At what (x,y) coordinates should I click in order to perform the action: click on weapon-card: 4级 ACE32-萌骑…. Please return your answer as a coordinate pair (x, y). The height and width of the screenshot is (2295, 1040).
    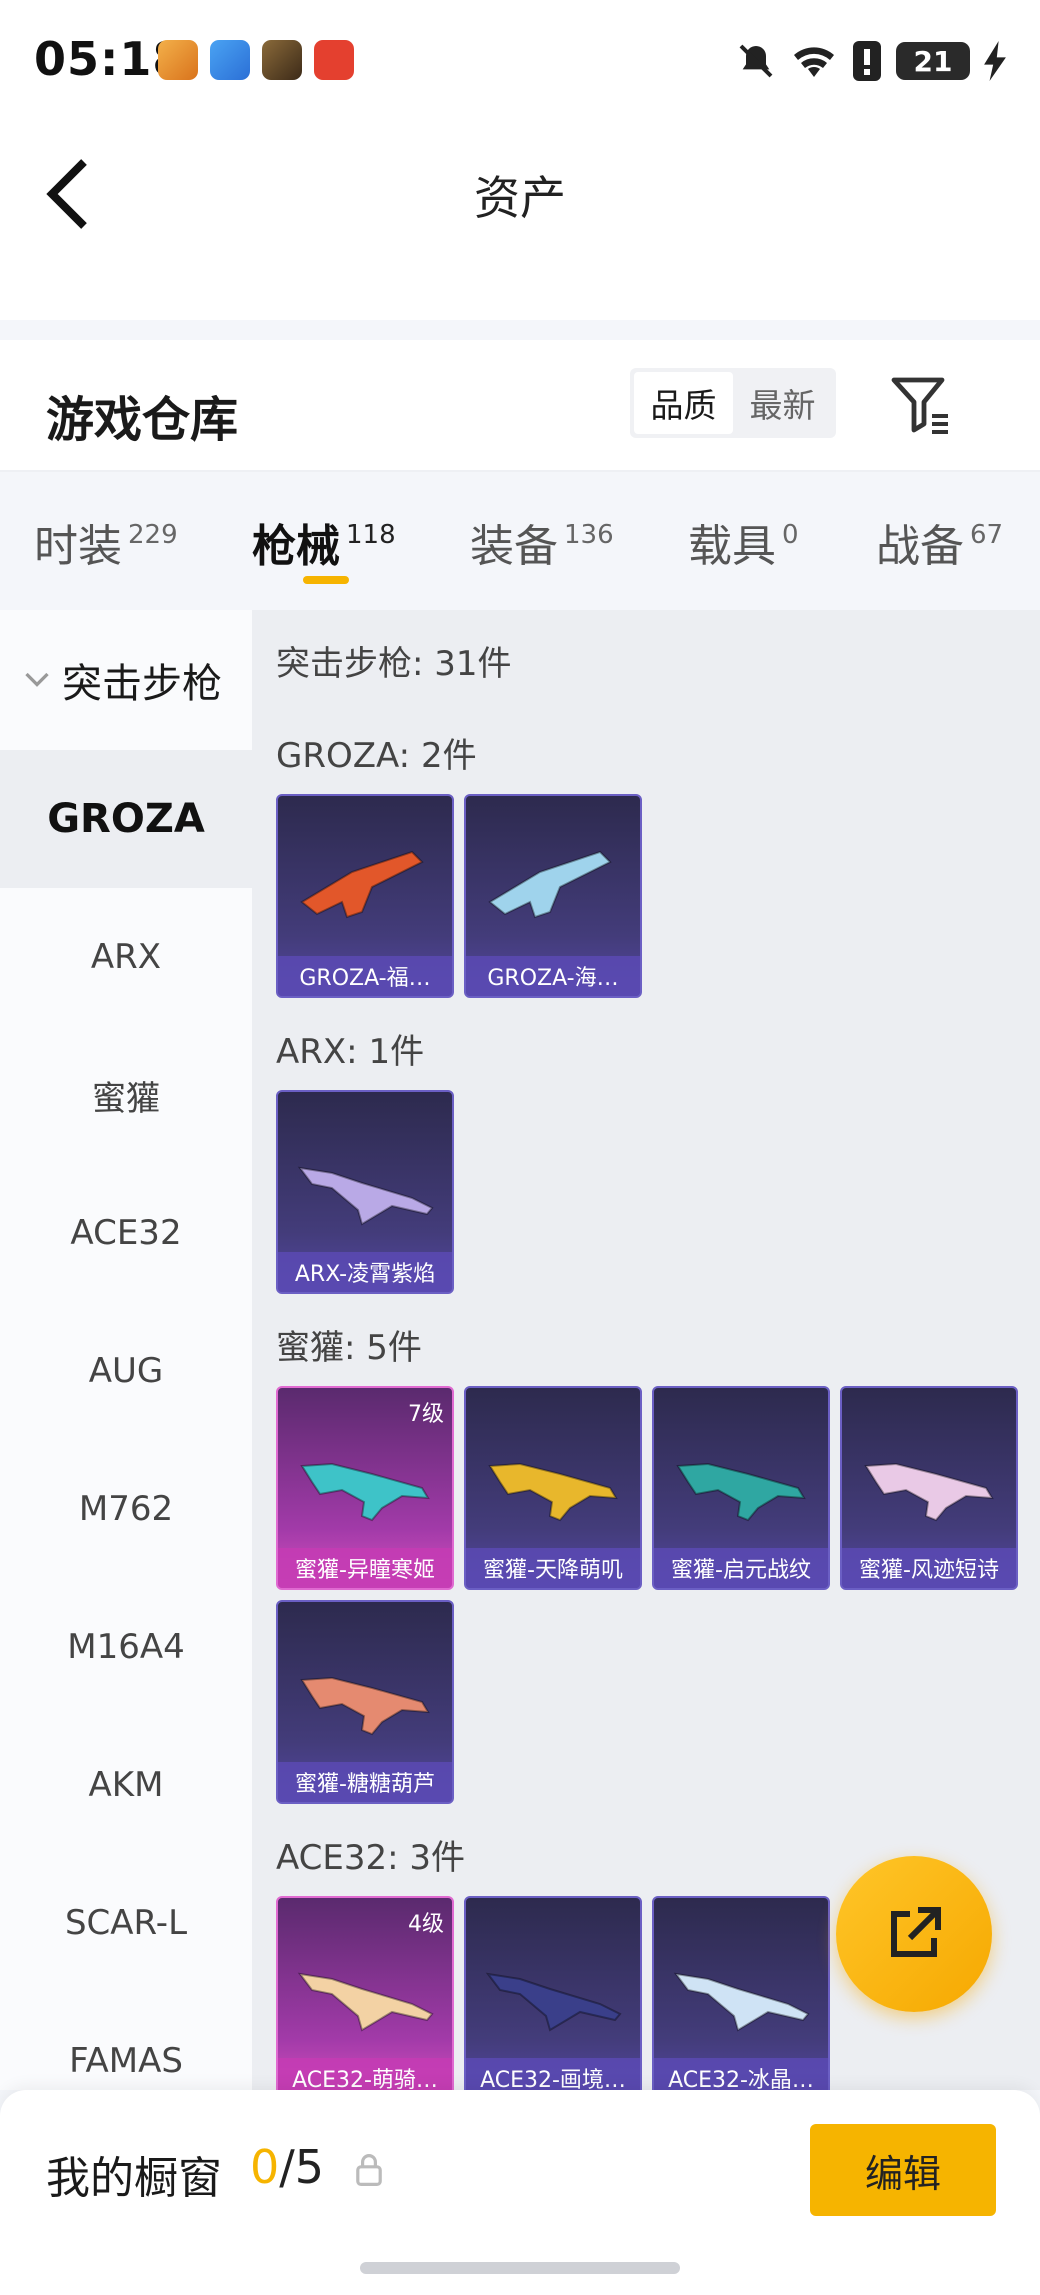
    Looking at the image, I should click on (365, 1993).